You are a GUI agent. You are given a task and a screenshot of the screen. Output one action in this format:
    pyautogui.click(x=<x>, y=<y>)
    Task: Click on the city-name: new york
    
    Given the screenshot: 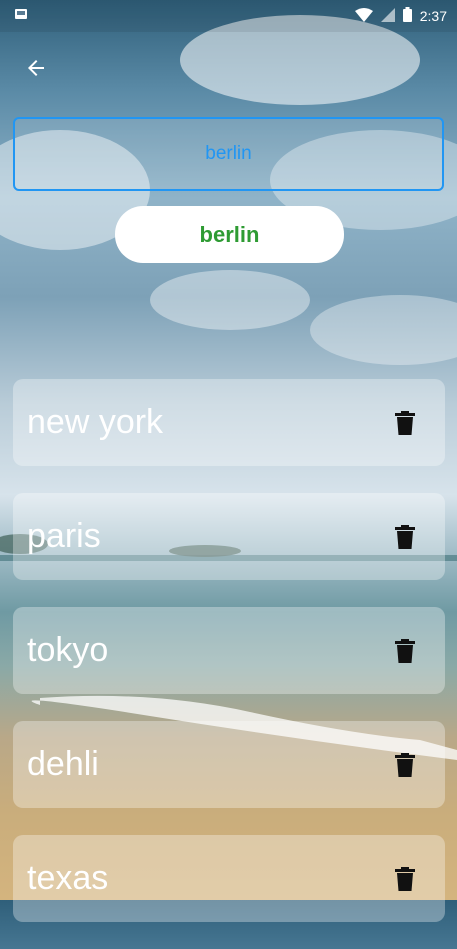 What is the action you would take?
    pyautogui.click(x=95, y=422)
    